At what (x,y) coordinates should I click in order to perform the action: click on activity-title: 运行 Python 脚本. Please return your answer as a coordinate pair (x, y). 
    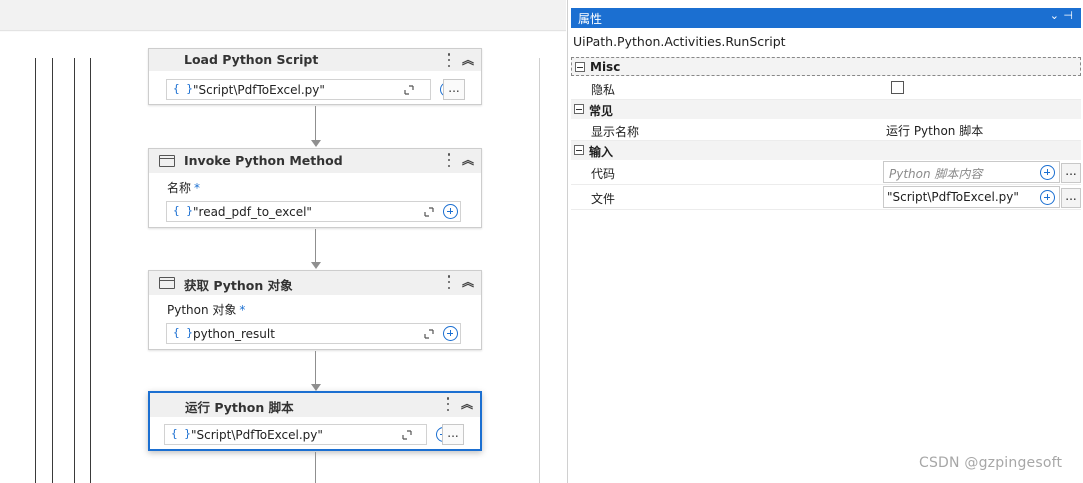
    Looking at the image, I should click on (239, 407).